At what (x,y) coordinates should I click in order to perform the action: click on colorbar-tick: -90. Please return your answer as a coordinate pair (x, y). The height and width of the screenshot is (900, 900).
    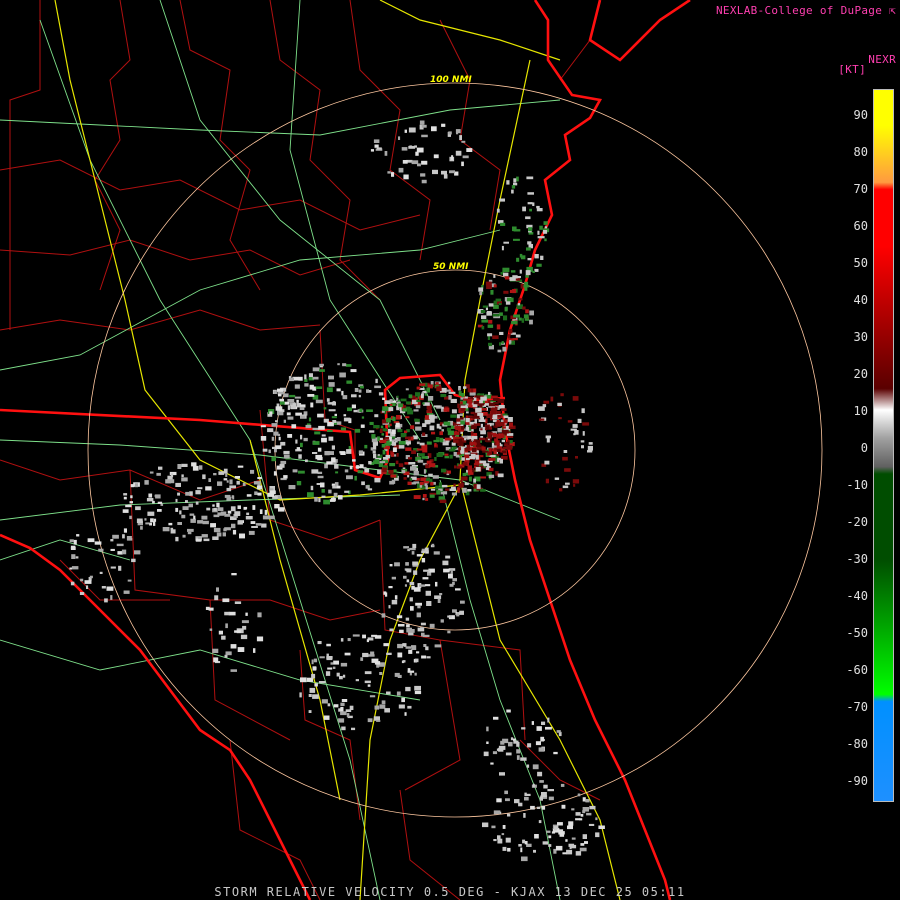
    Looking at the image, I should click on (857, 781).